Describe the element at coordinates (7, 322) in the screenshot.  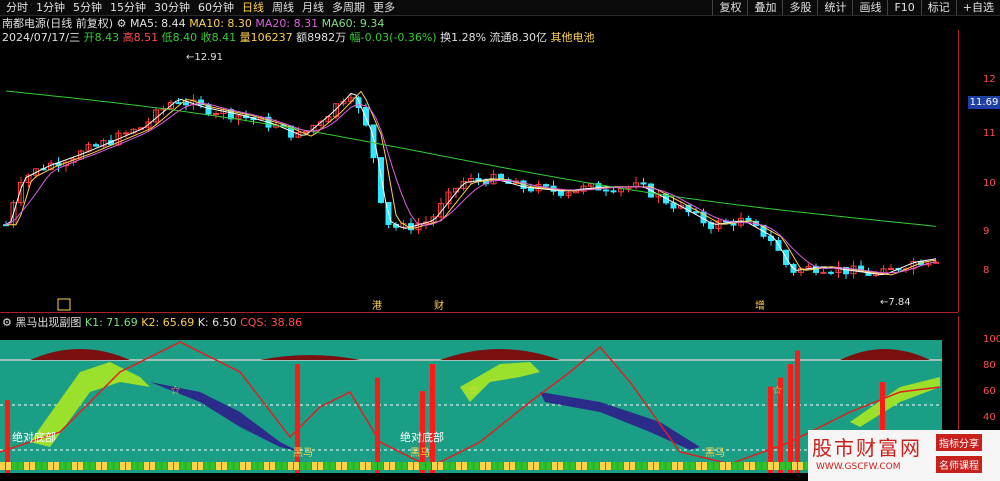
I see `indicator-settings-icon: ⚙` at that location.